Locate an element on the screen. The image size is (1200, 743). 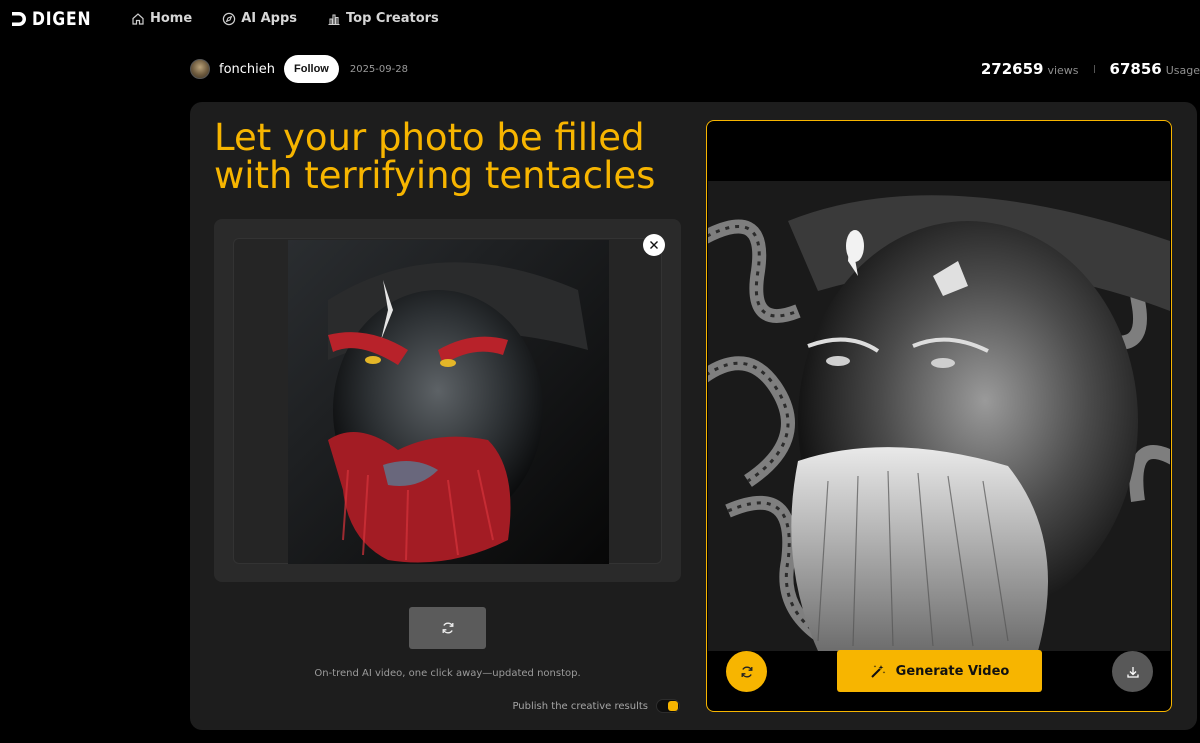
logo-mark-icon is located at coordinates (19, 19).